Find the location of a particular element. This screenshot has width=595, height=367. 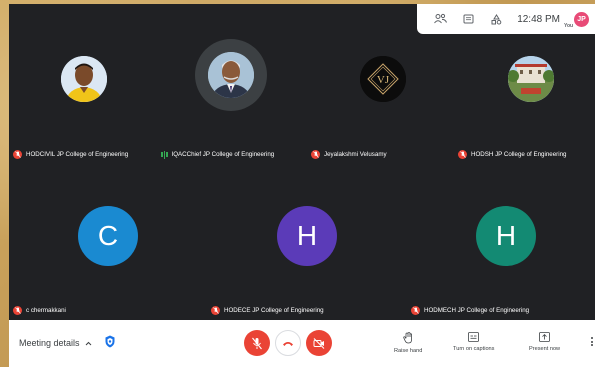

clock-time: 12:48 PM is located at coordinates (538, 19).